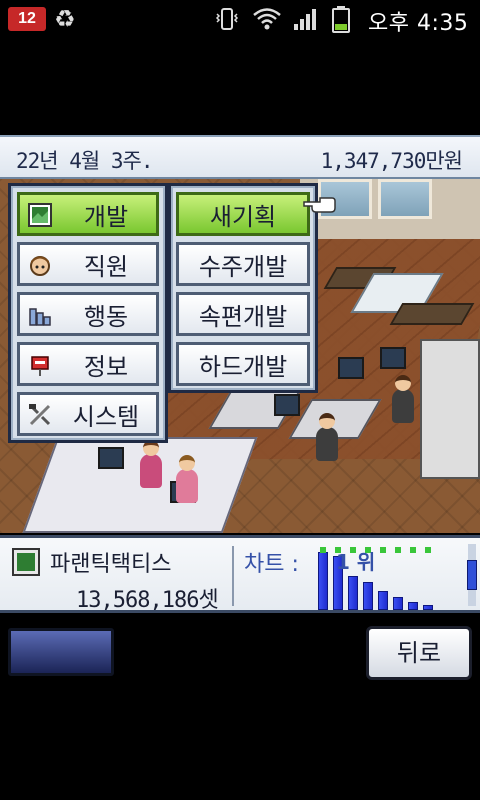 This screenshot has height=800, width=480. Describe the element at coordinates (61, 652) in the screenshot. I see `blank-action-button` at that location.